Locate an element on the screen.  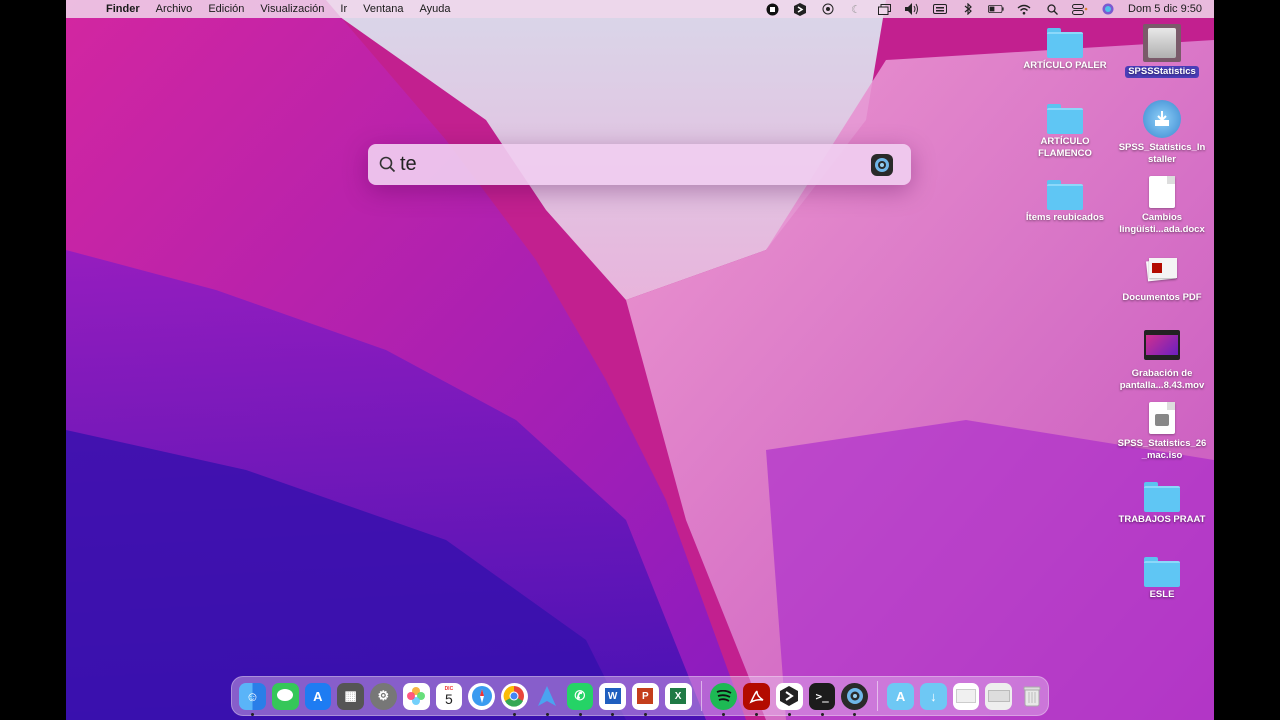
spotify-icon is located at coordinates (724, 699).